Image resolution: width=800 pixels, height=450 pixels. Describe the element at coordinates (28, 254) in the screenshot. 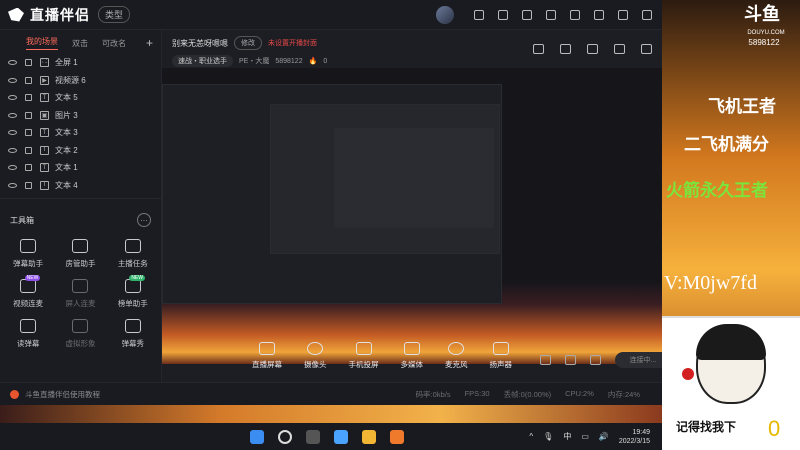

I see `tool-danmaku-helper: 弹幕助手` at that location.